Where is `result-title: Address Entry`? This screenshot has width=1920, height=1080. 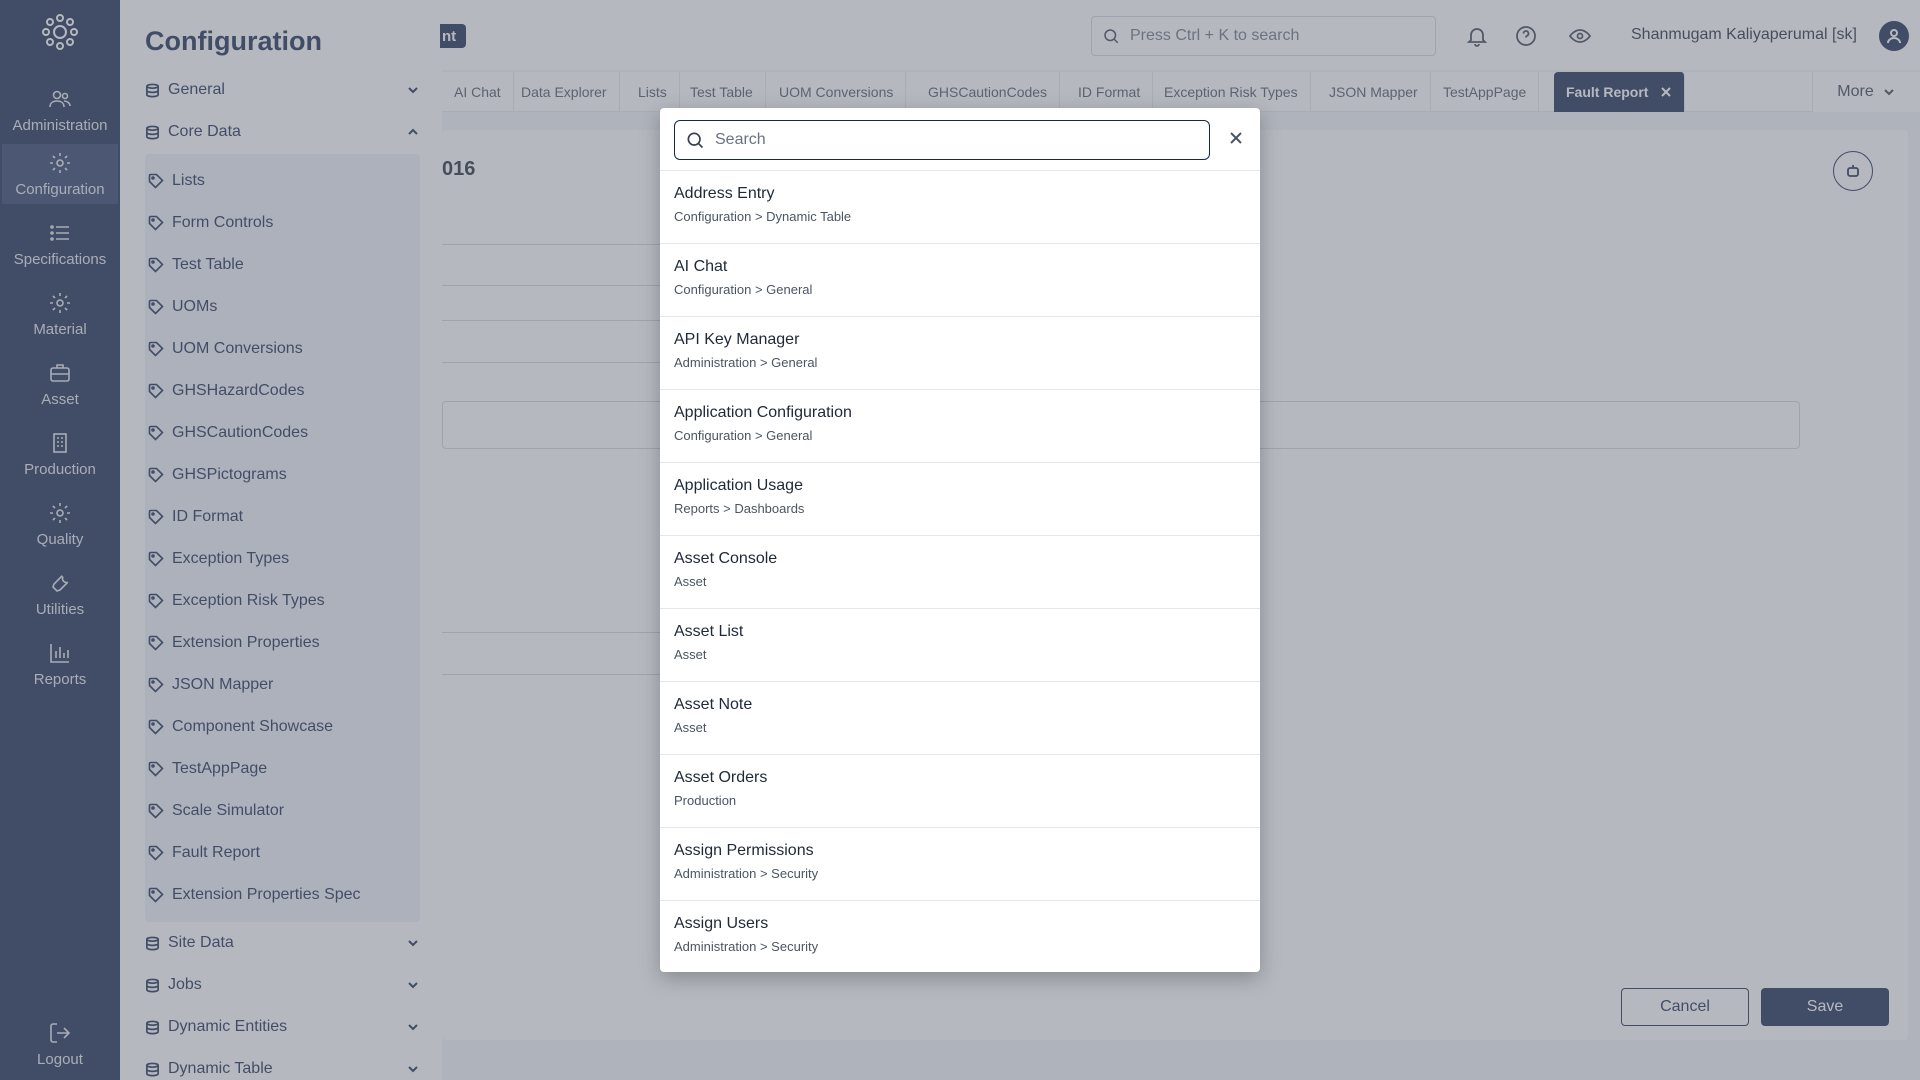 result-title: Address Entry is located at coordinates (724, 193).